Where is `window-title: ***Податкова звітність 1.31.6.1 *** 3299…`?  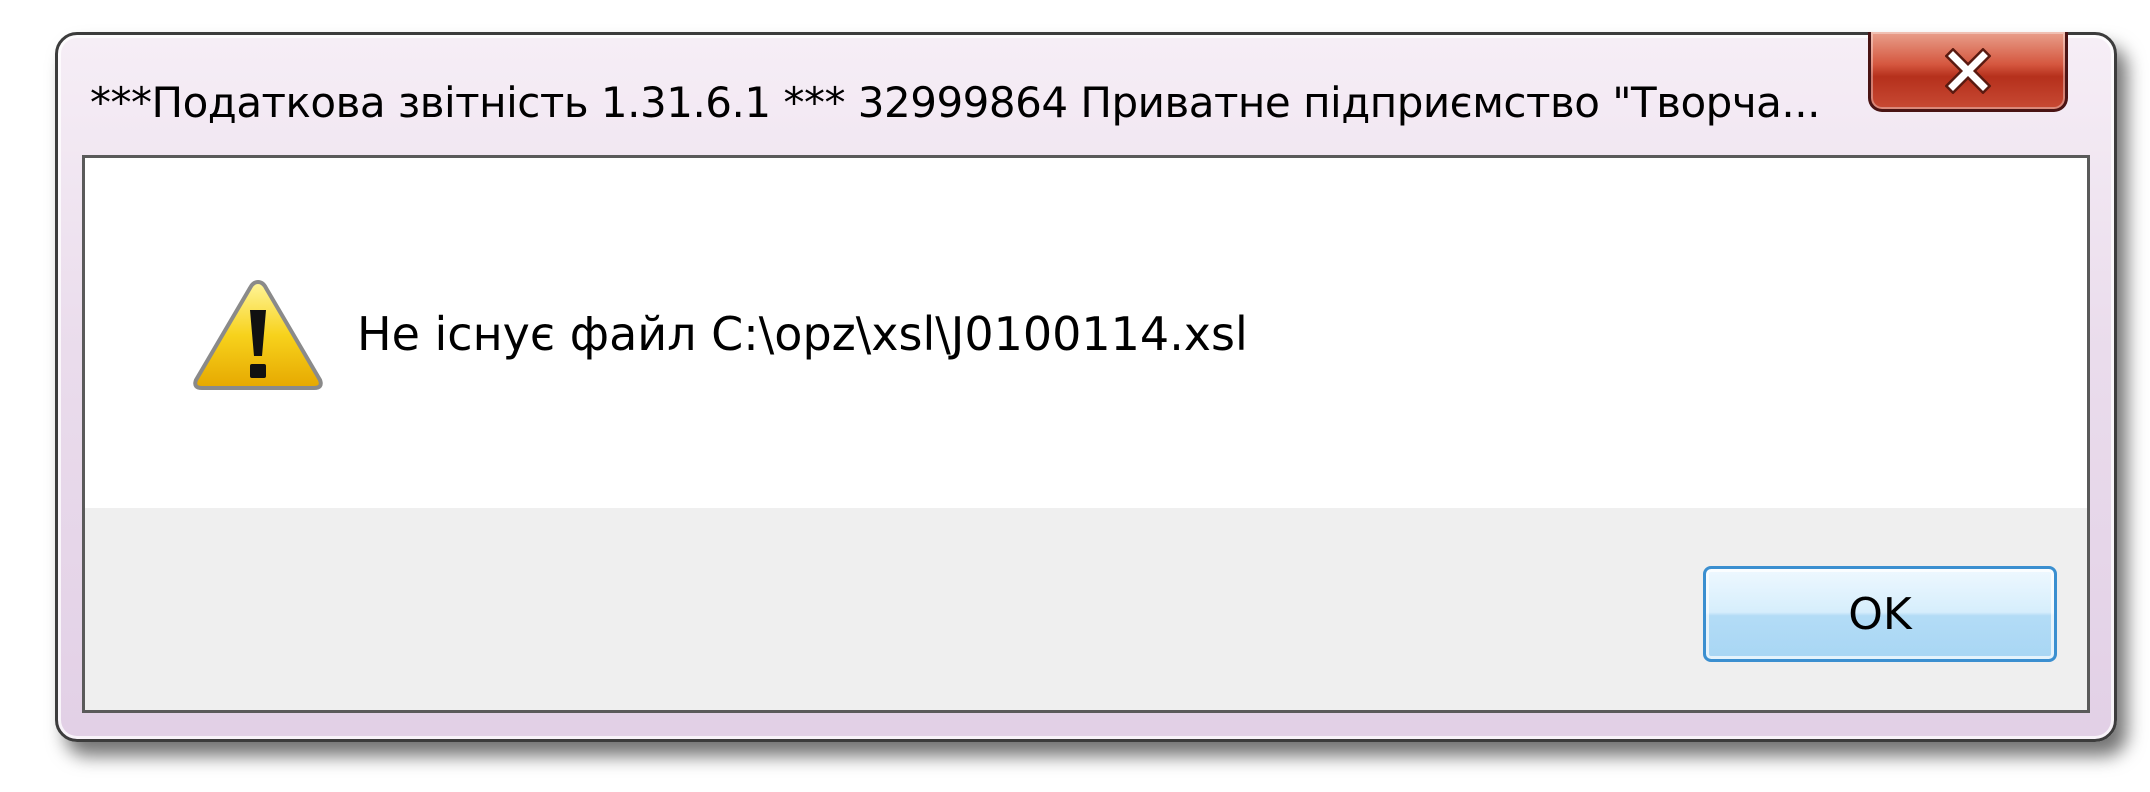 window-title: ***Податкова звітність 1.31.6.1 *** 3299… is located at coordinates (955, 102).